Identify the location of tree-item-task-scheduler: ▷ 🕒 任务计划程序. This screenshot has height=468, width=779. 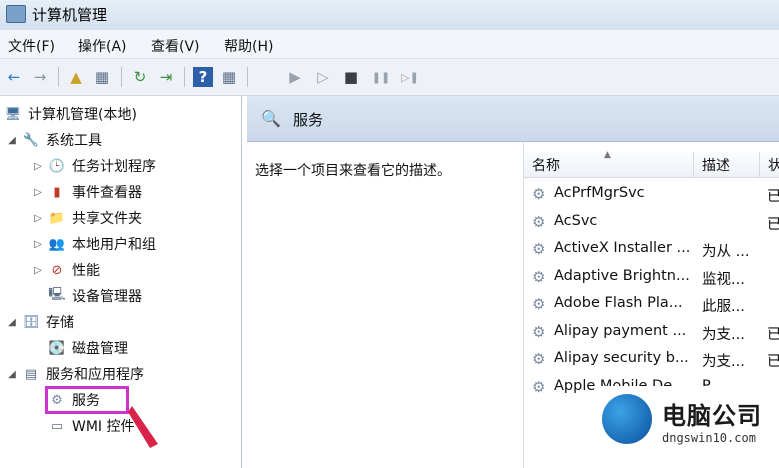
(94, 166).